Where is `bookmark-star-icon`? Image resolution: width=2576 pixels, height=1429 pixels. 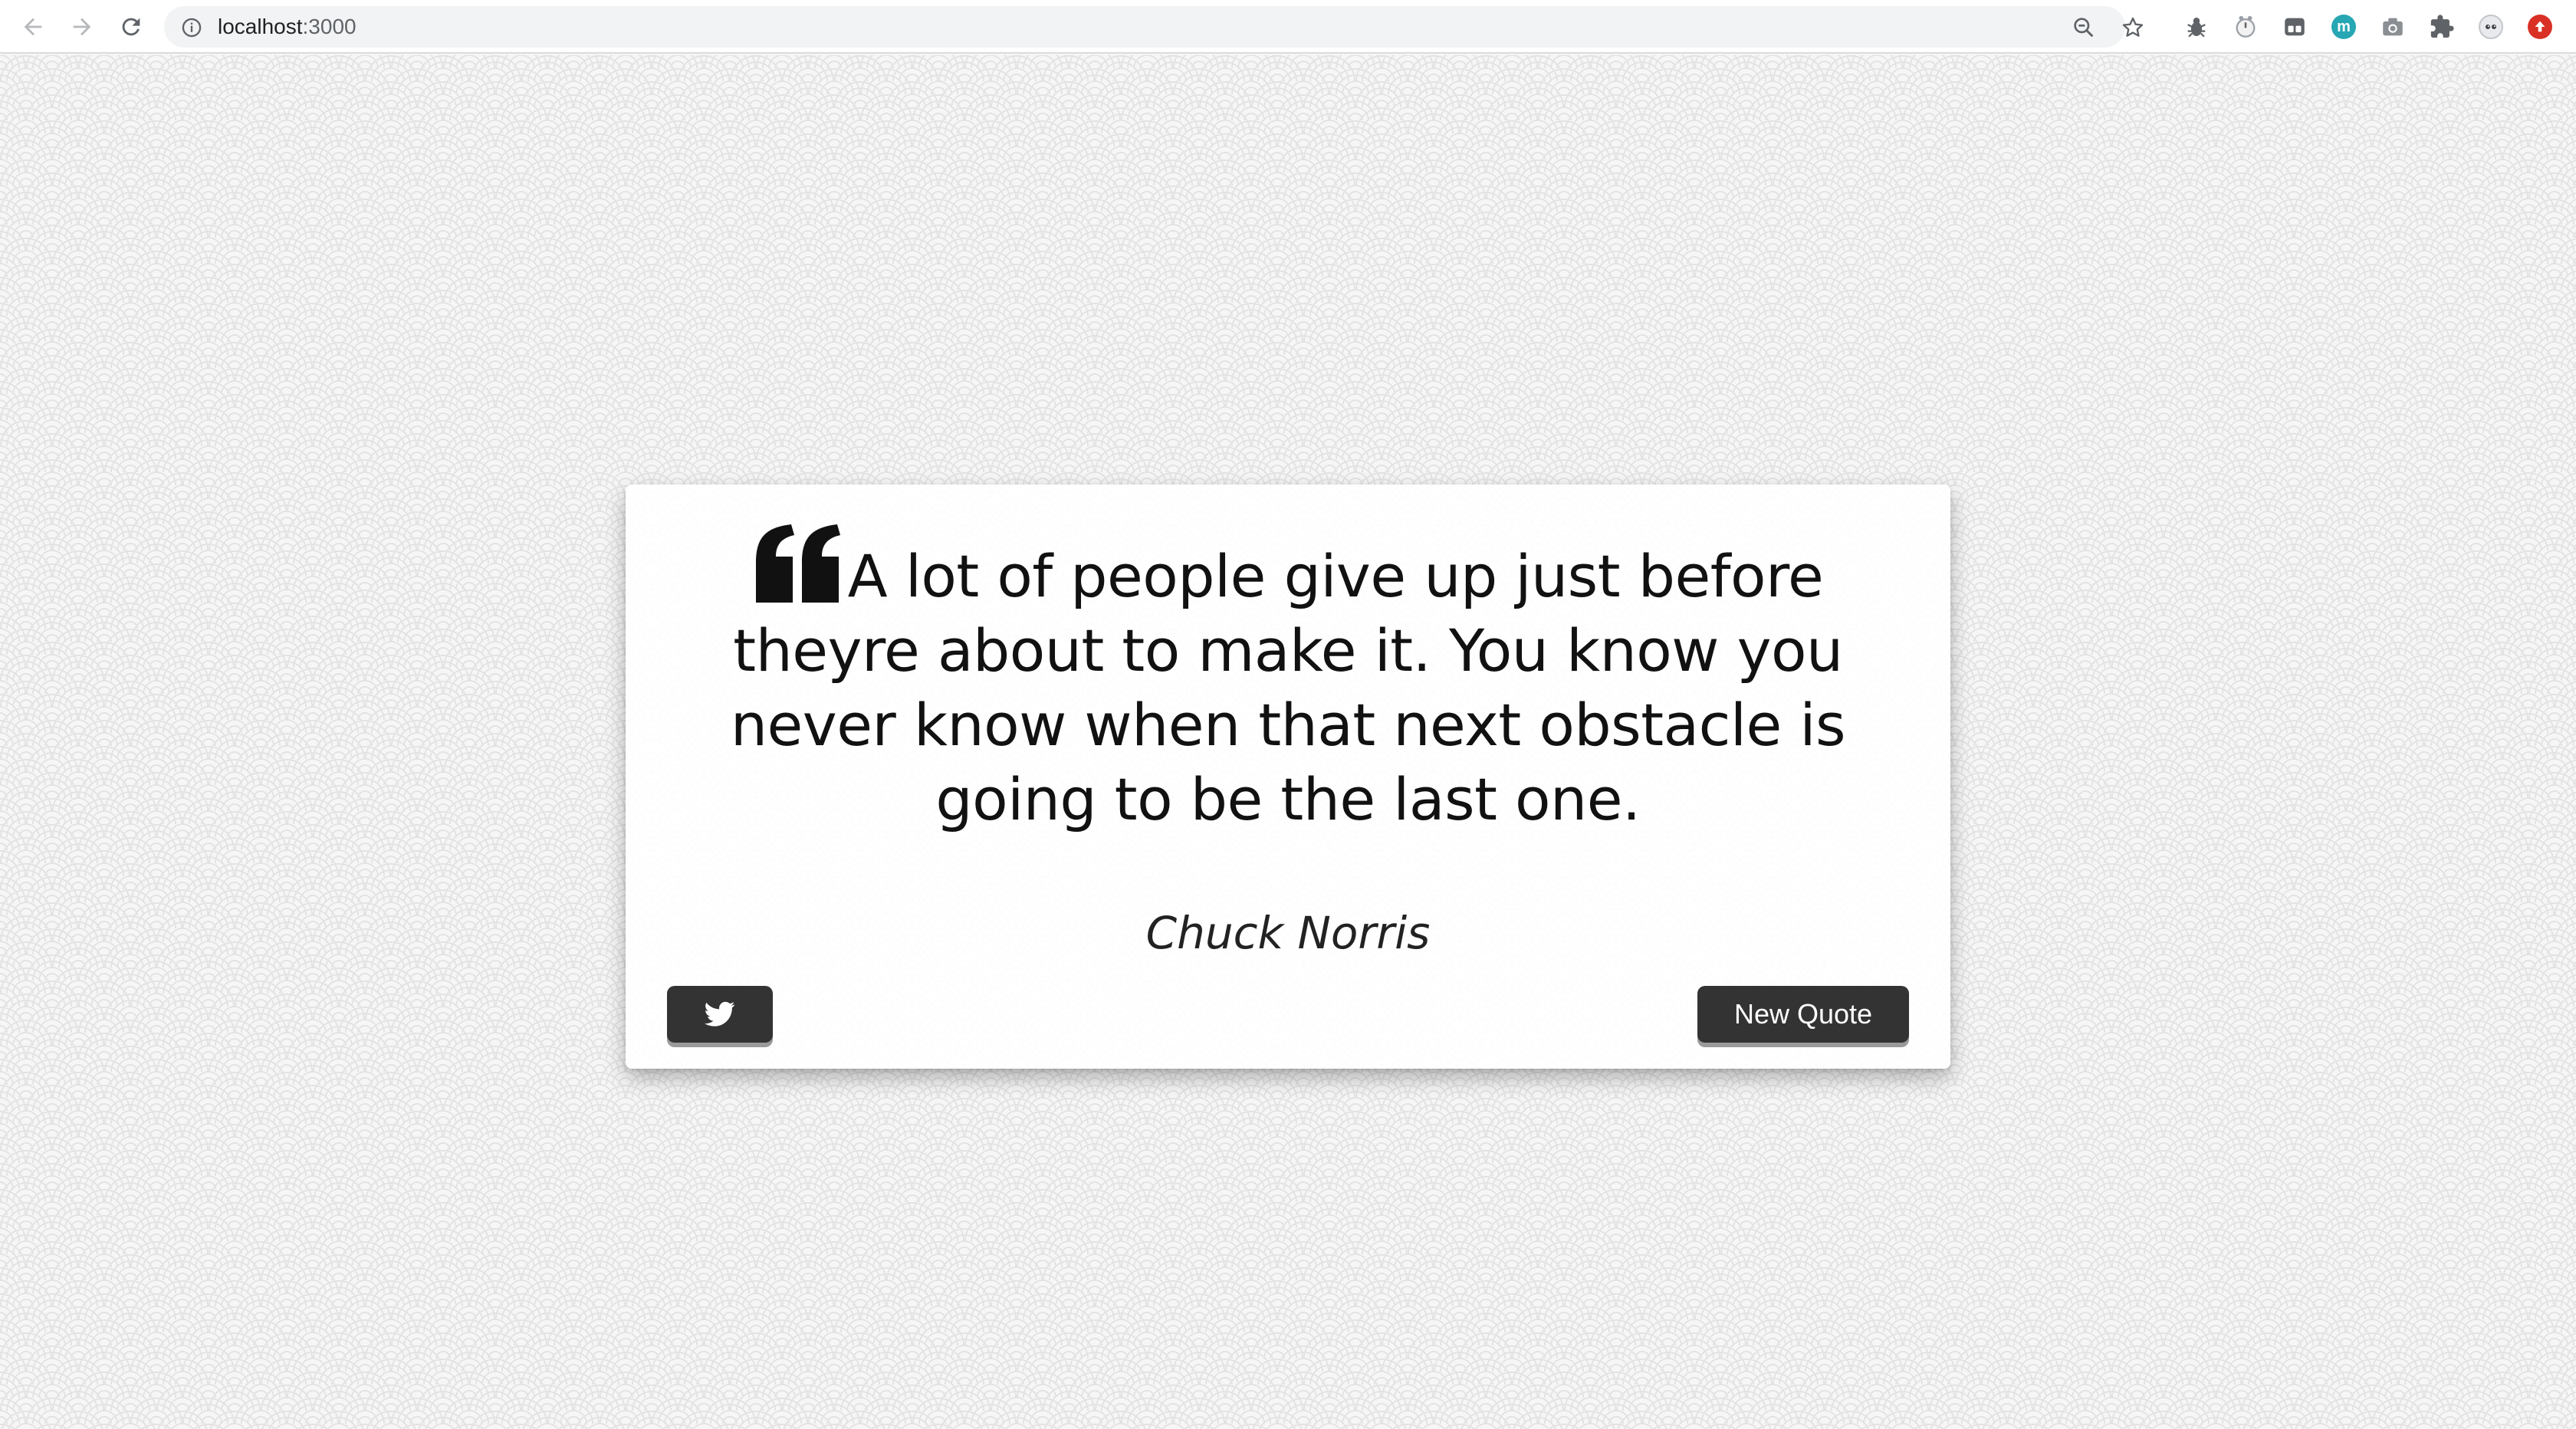
bookmark-star-icon is located at coordinates (2133, 27).